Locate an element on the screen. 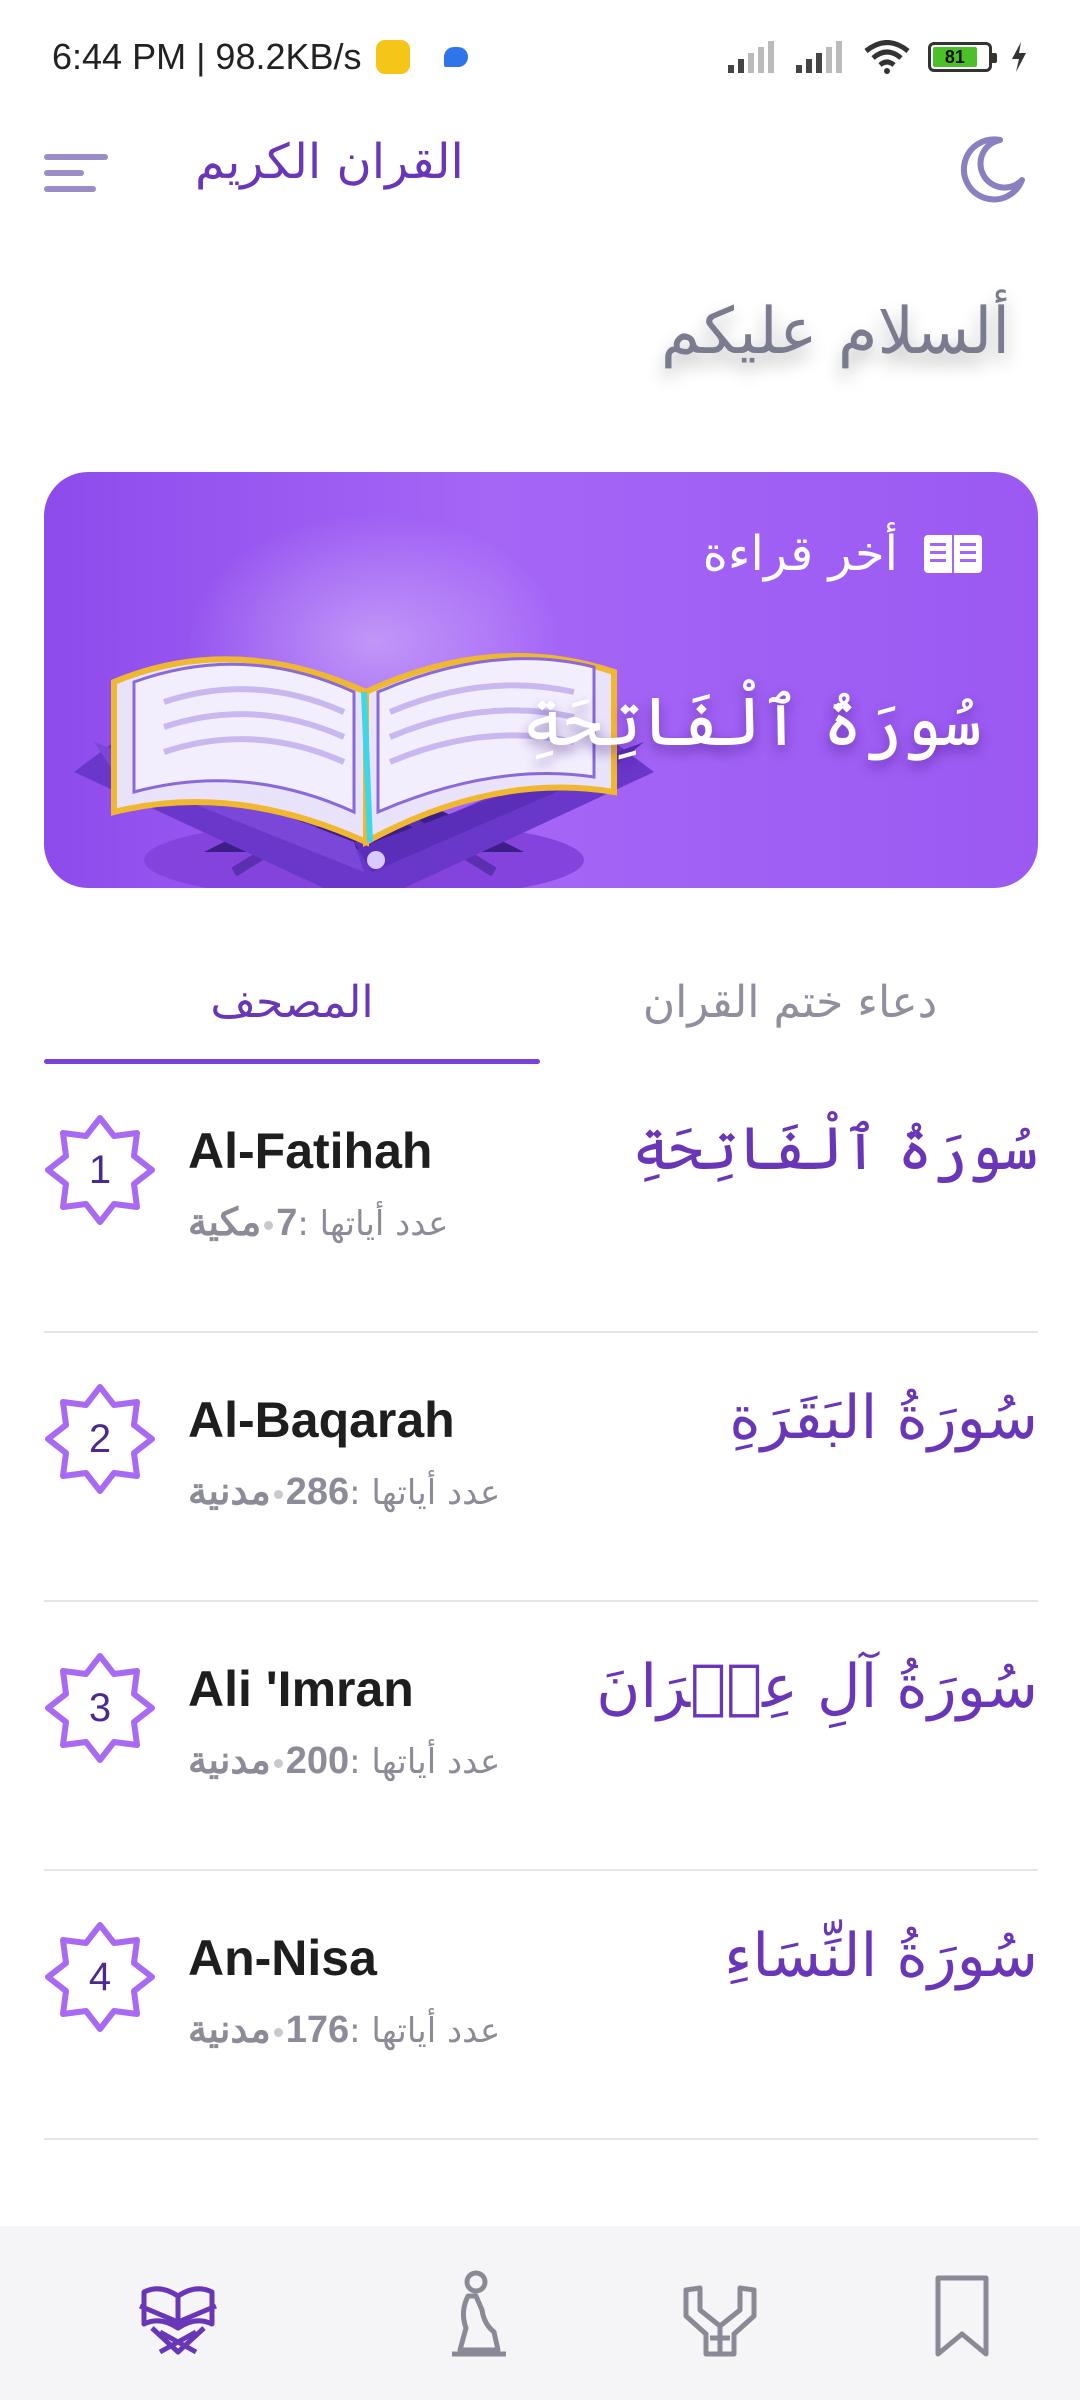  status-left: 6:44 PM | 98.2KB/s is located at coordinates (260, 57).